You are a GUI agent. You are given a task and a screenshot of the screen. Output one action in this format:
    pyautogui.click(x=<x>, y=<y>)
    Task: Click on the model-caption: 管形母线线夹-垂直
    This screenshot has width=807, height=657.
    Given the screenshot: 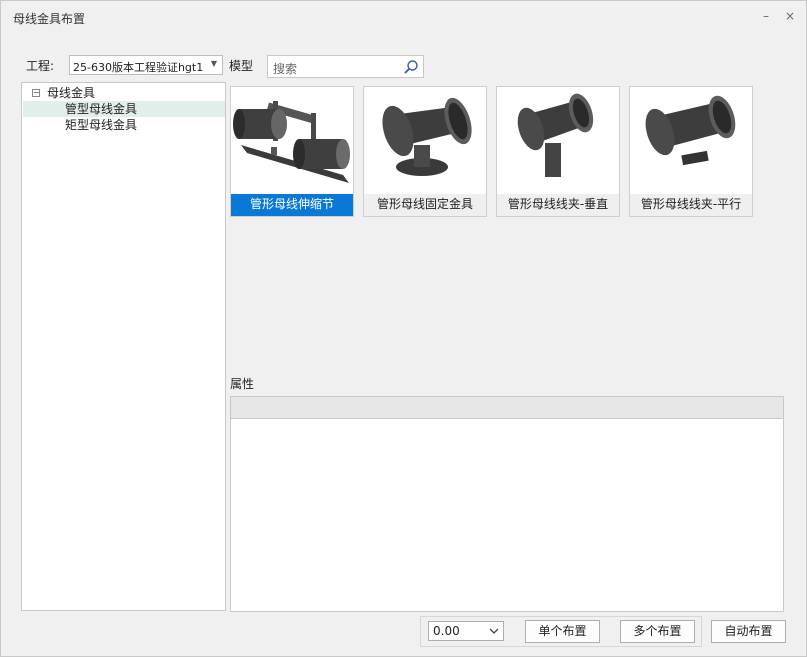 What is the action you would take?
    pyautogui.click(x=558, y=205)
    